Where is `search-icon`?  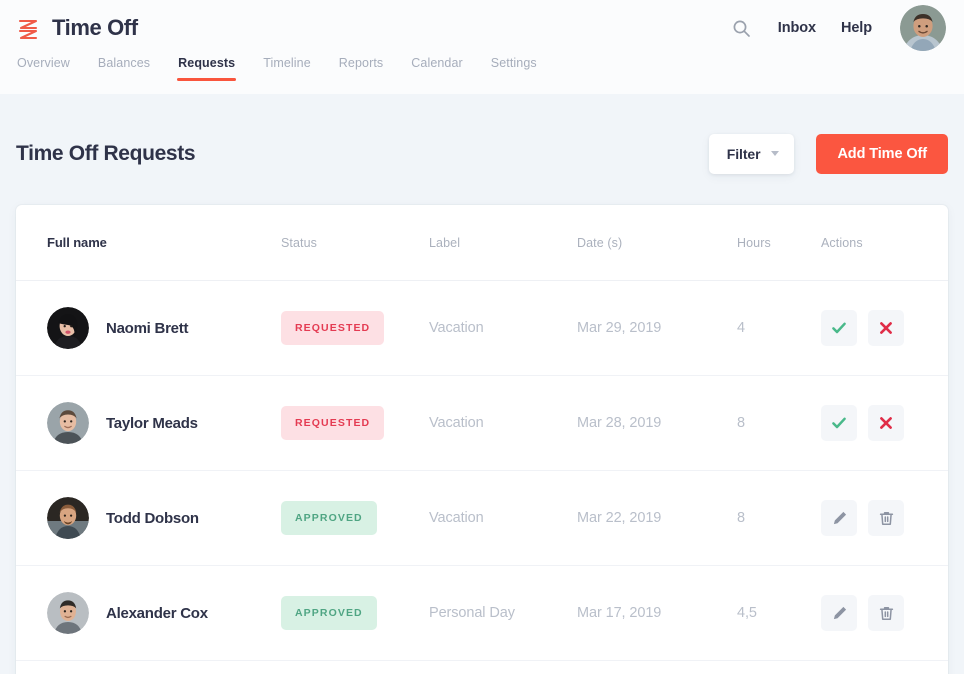
search-icon is located at coordinates (742, 28).